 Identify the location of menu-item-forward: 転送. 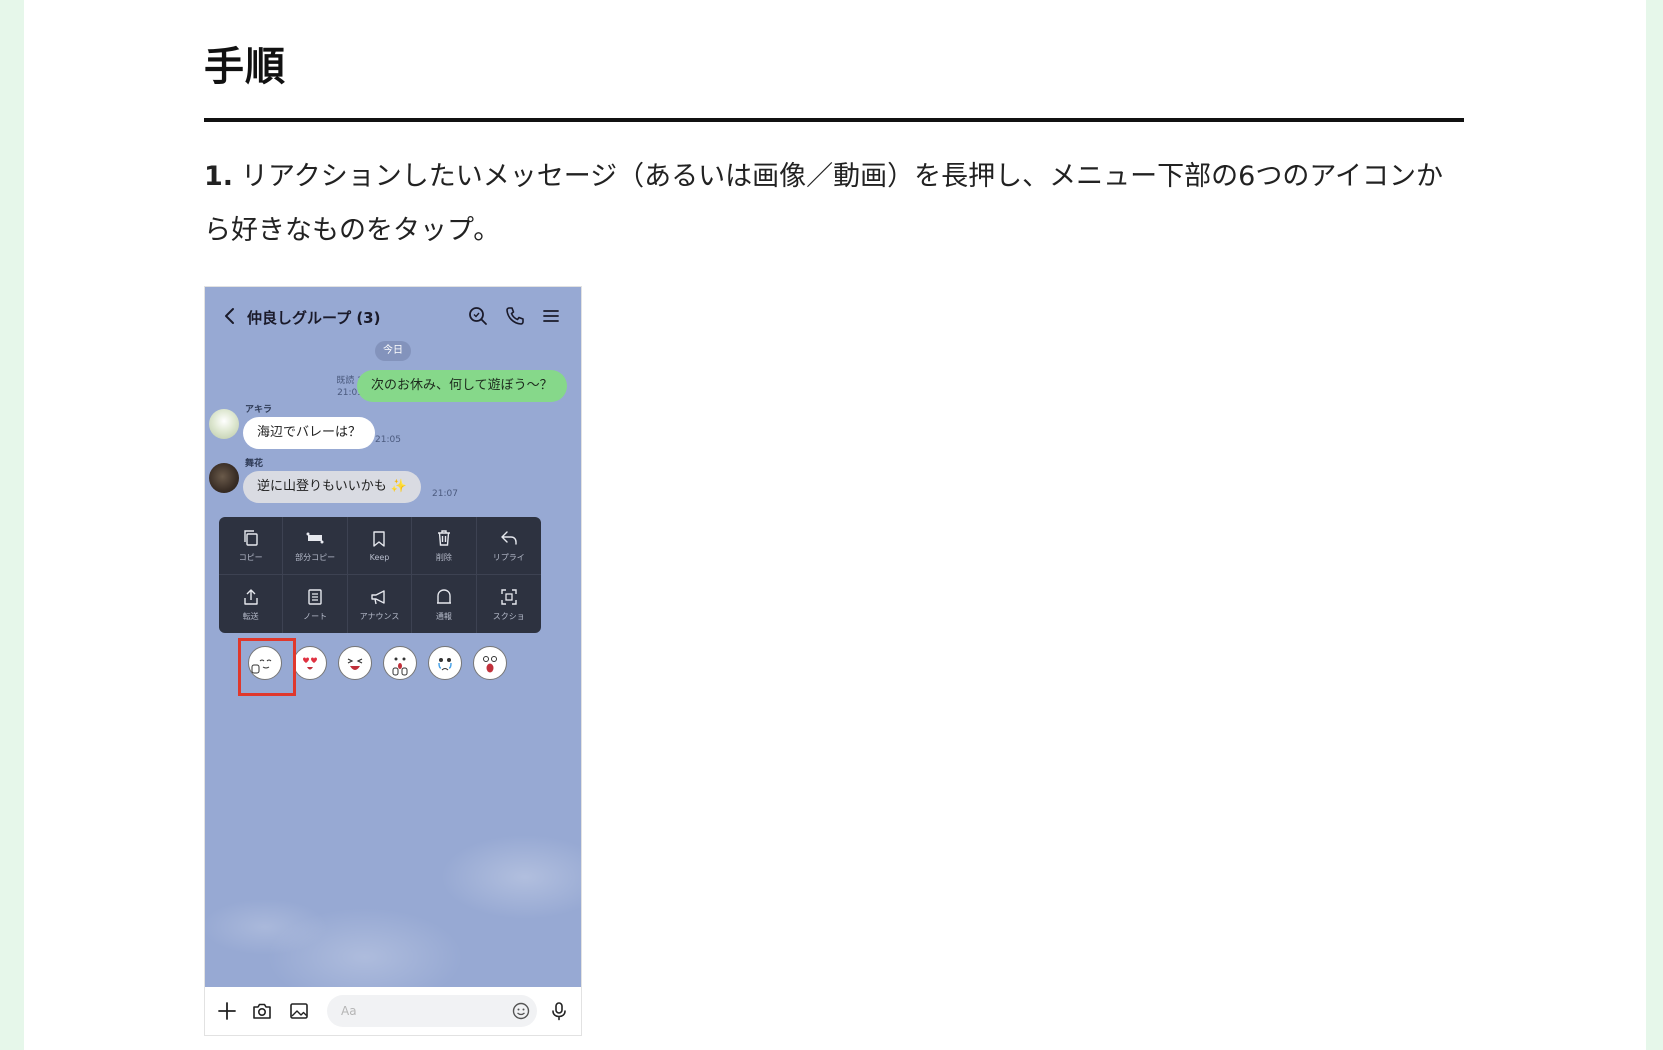
(251, 604).